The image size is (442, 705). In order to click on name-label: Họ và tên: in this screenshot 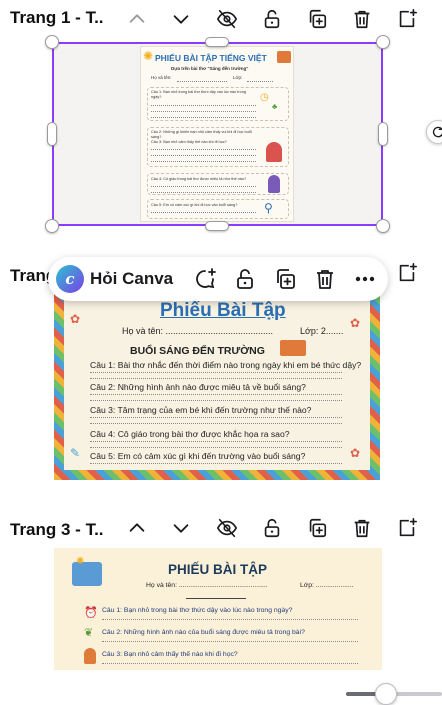, I will do `click(161, 77)`.